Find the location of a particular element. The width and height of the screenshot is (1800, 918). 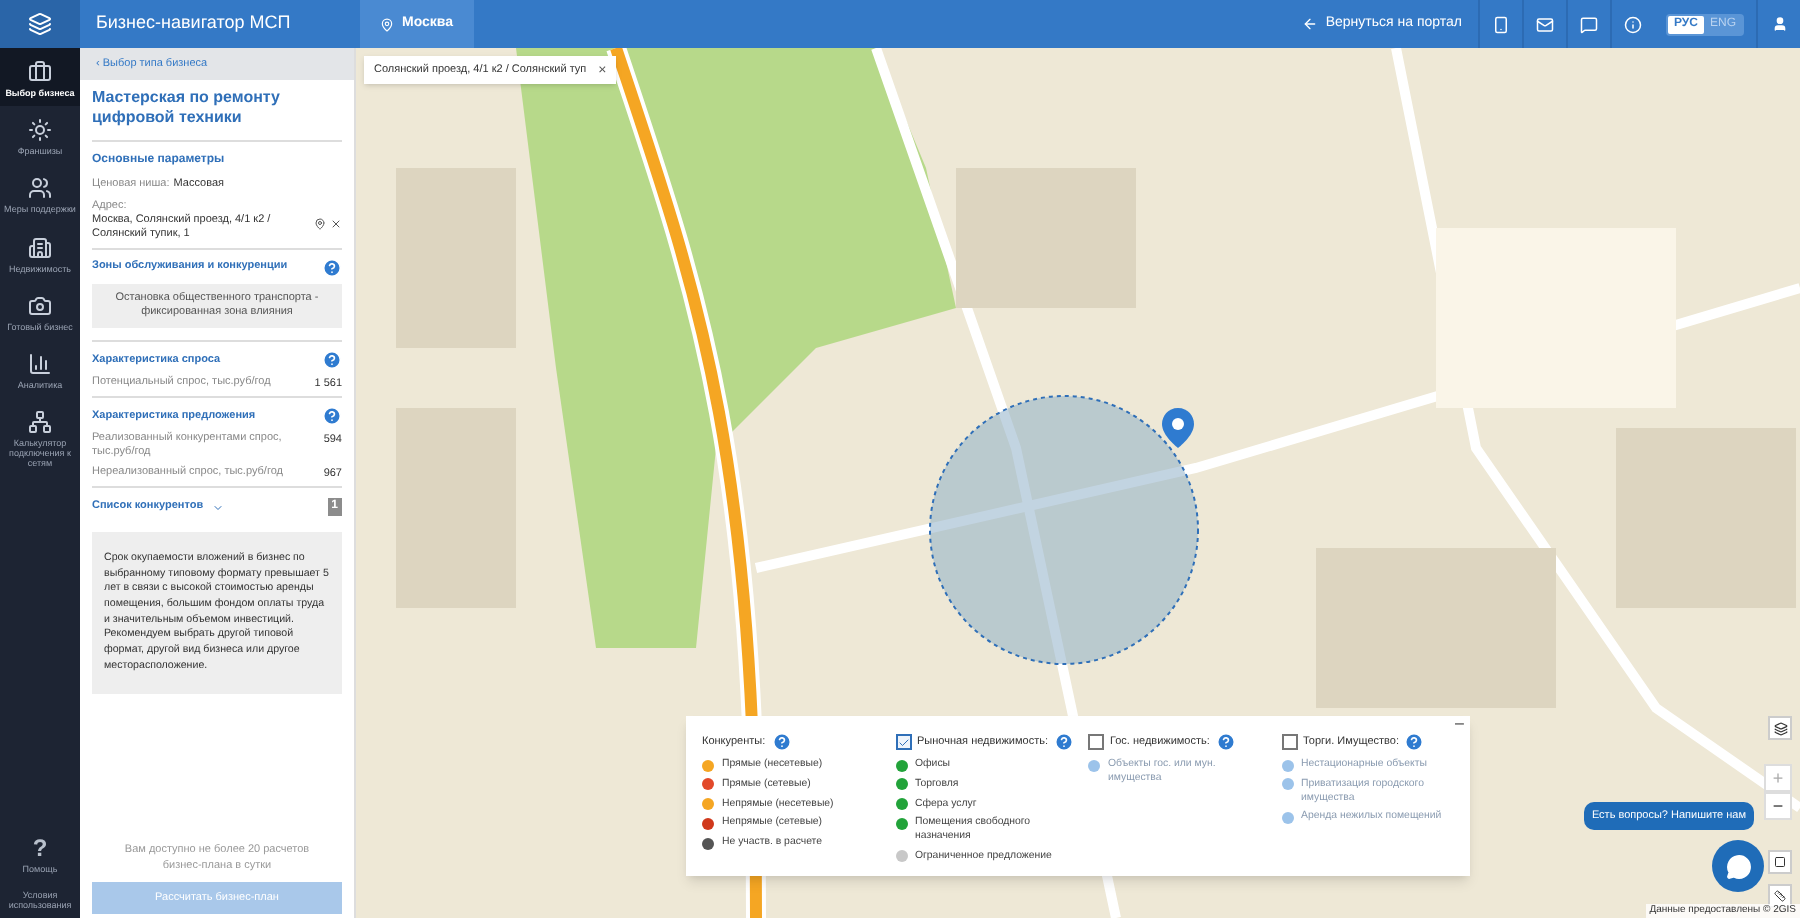

business-title: Мастерская по ремонту цифровой техники is located at coordinates (217, 111).